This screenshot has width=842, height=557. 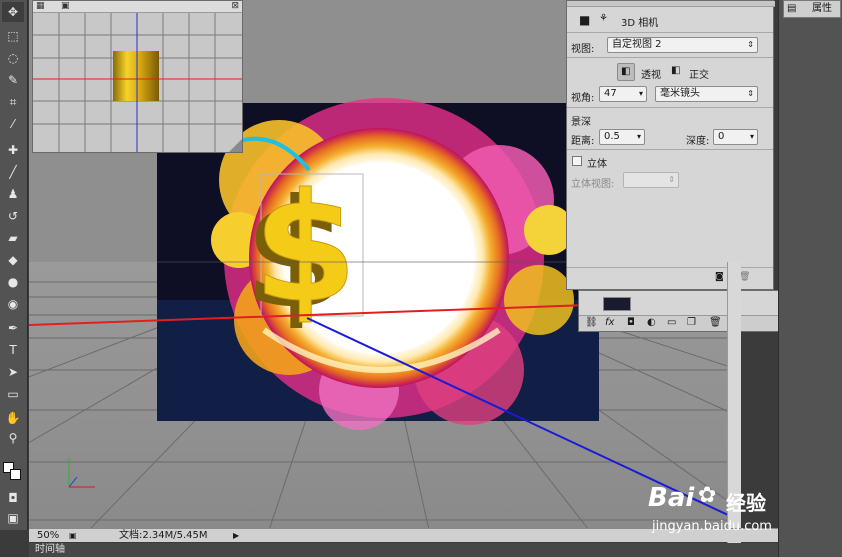 What do you see at coordinates (651, 180) in the screenshot?
I see `stereo-view-select: ⇕` at bounding box center [651, 180].